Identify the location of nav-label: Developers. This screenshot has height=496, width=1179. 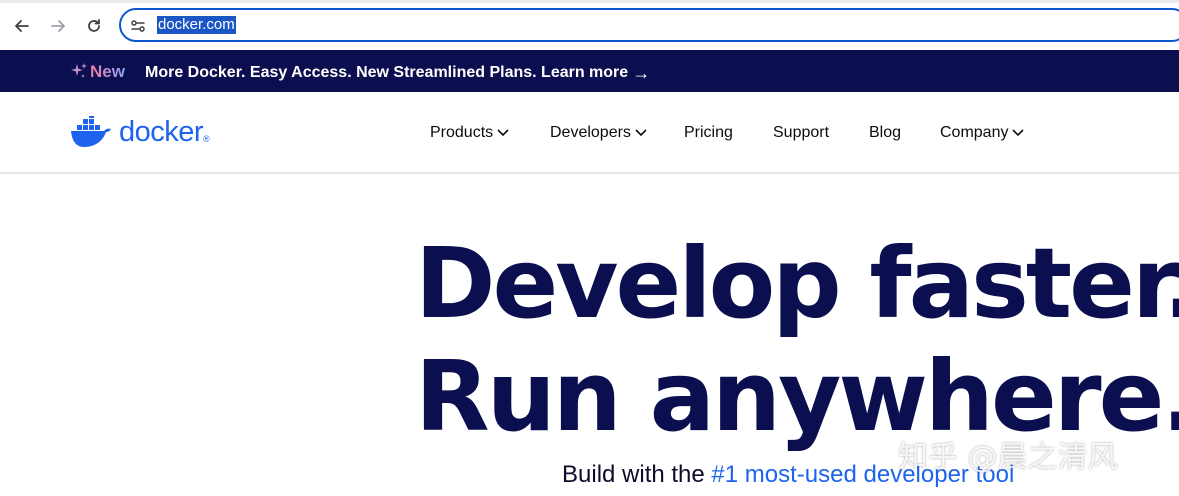
(590, 132).